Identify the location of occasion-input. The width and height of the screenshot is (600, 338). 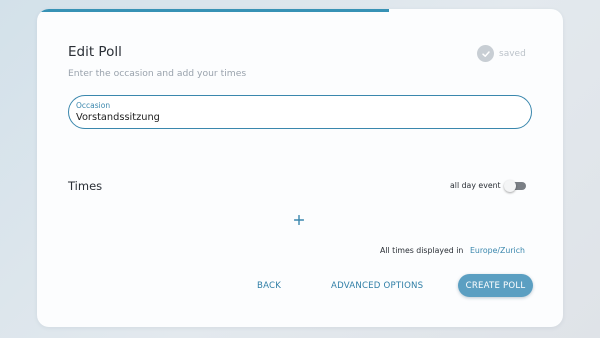
(296, 117).